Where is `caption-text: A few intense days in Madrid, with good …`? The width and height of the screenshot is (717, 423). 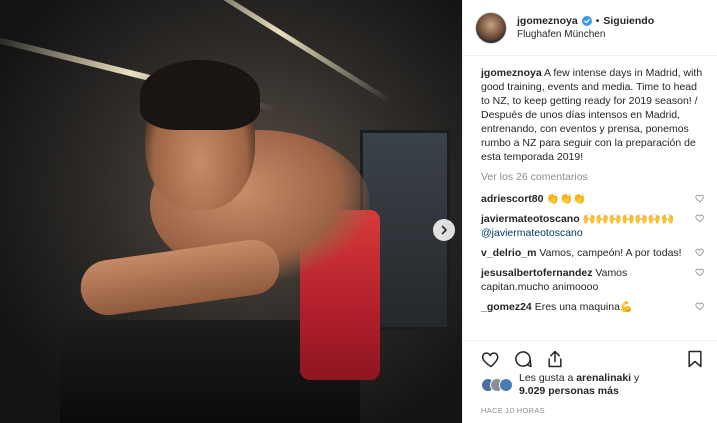 caption-text: A few intense days in Madrid, with good … is located at coordinates (592, 115).